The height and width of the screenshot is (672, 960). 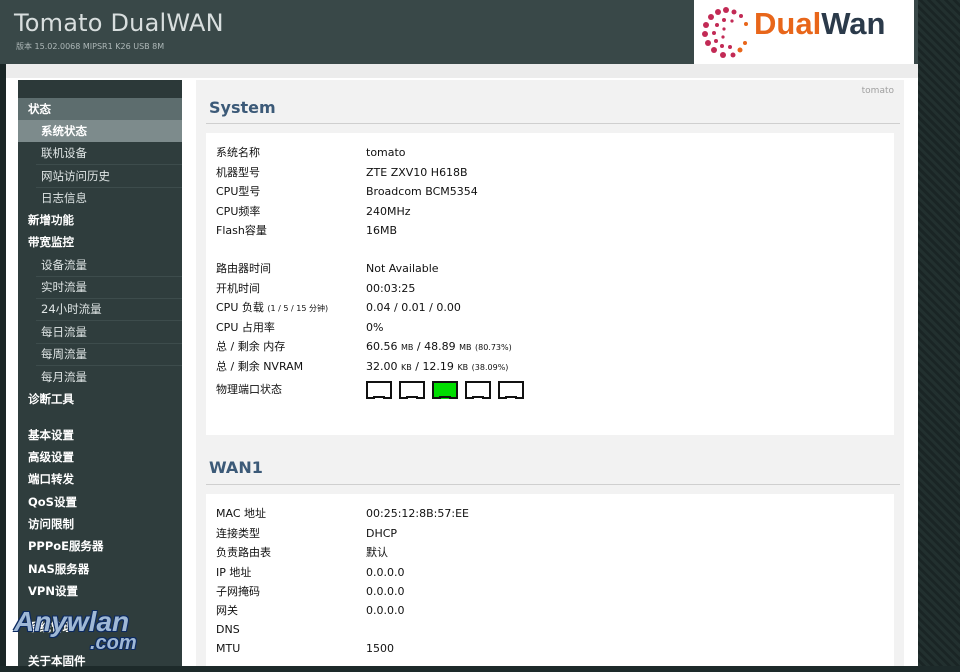 I want to click on sidebar-item-diagnostics: 诊断工具, so click(x=100, y=399).